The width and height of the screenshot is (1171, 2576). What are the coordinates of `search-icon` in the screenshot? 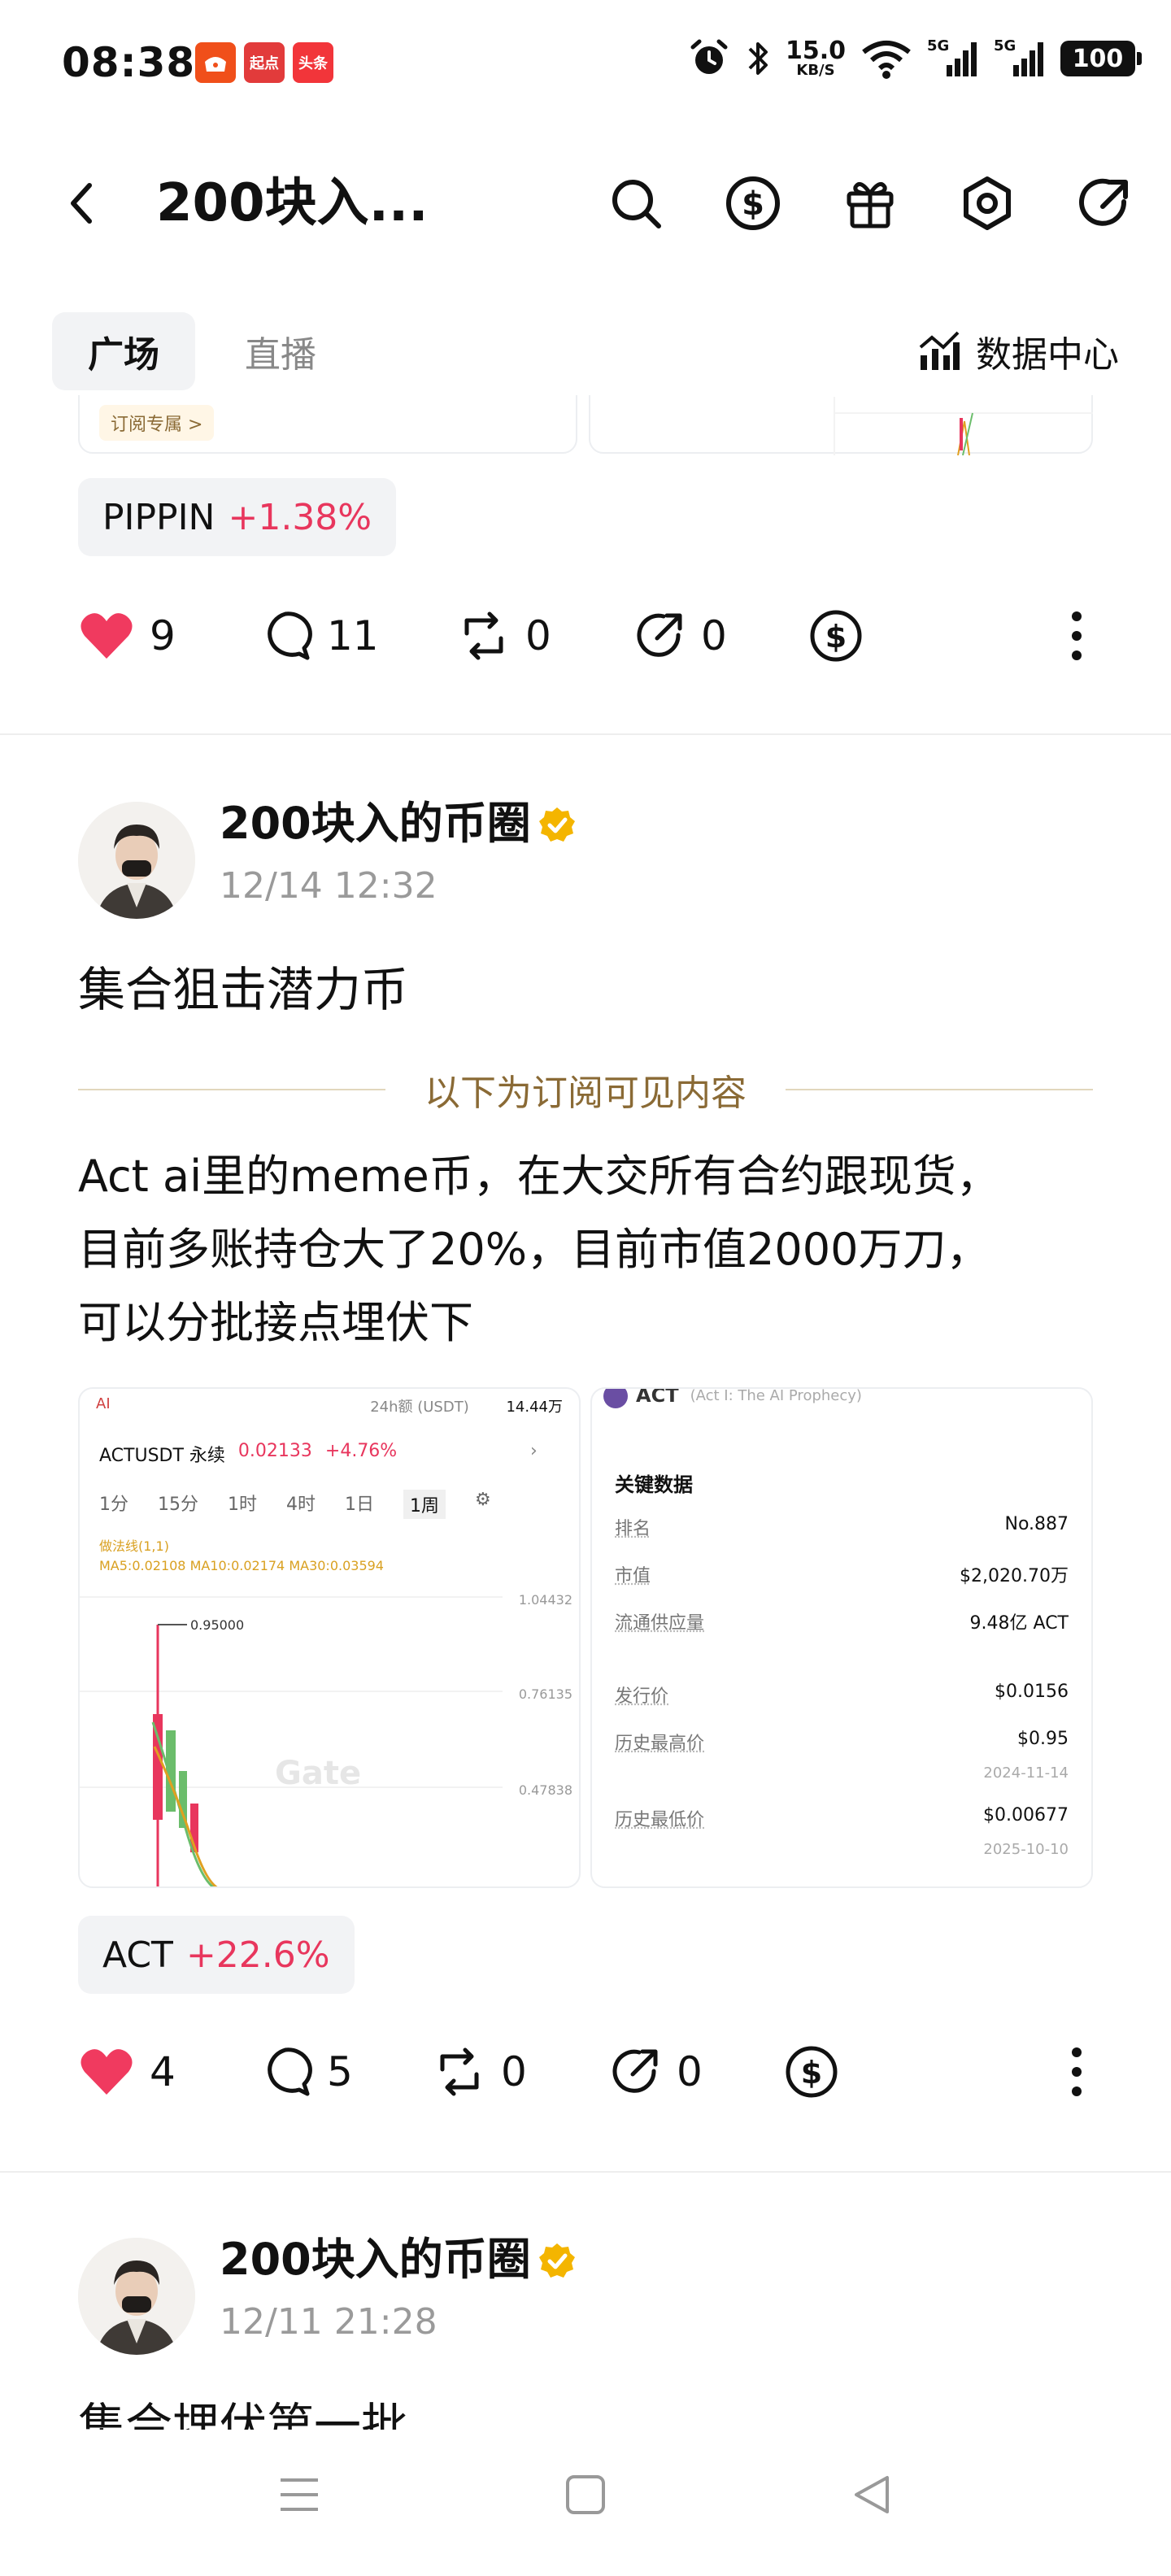 It's located at (636, 204).